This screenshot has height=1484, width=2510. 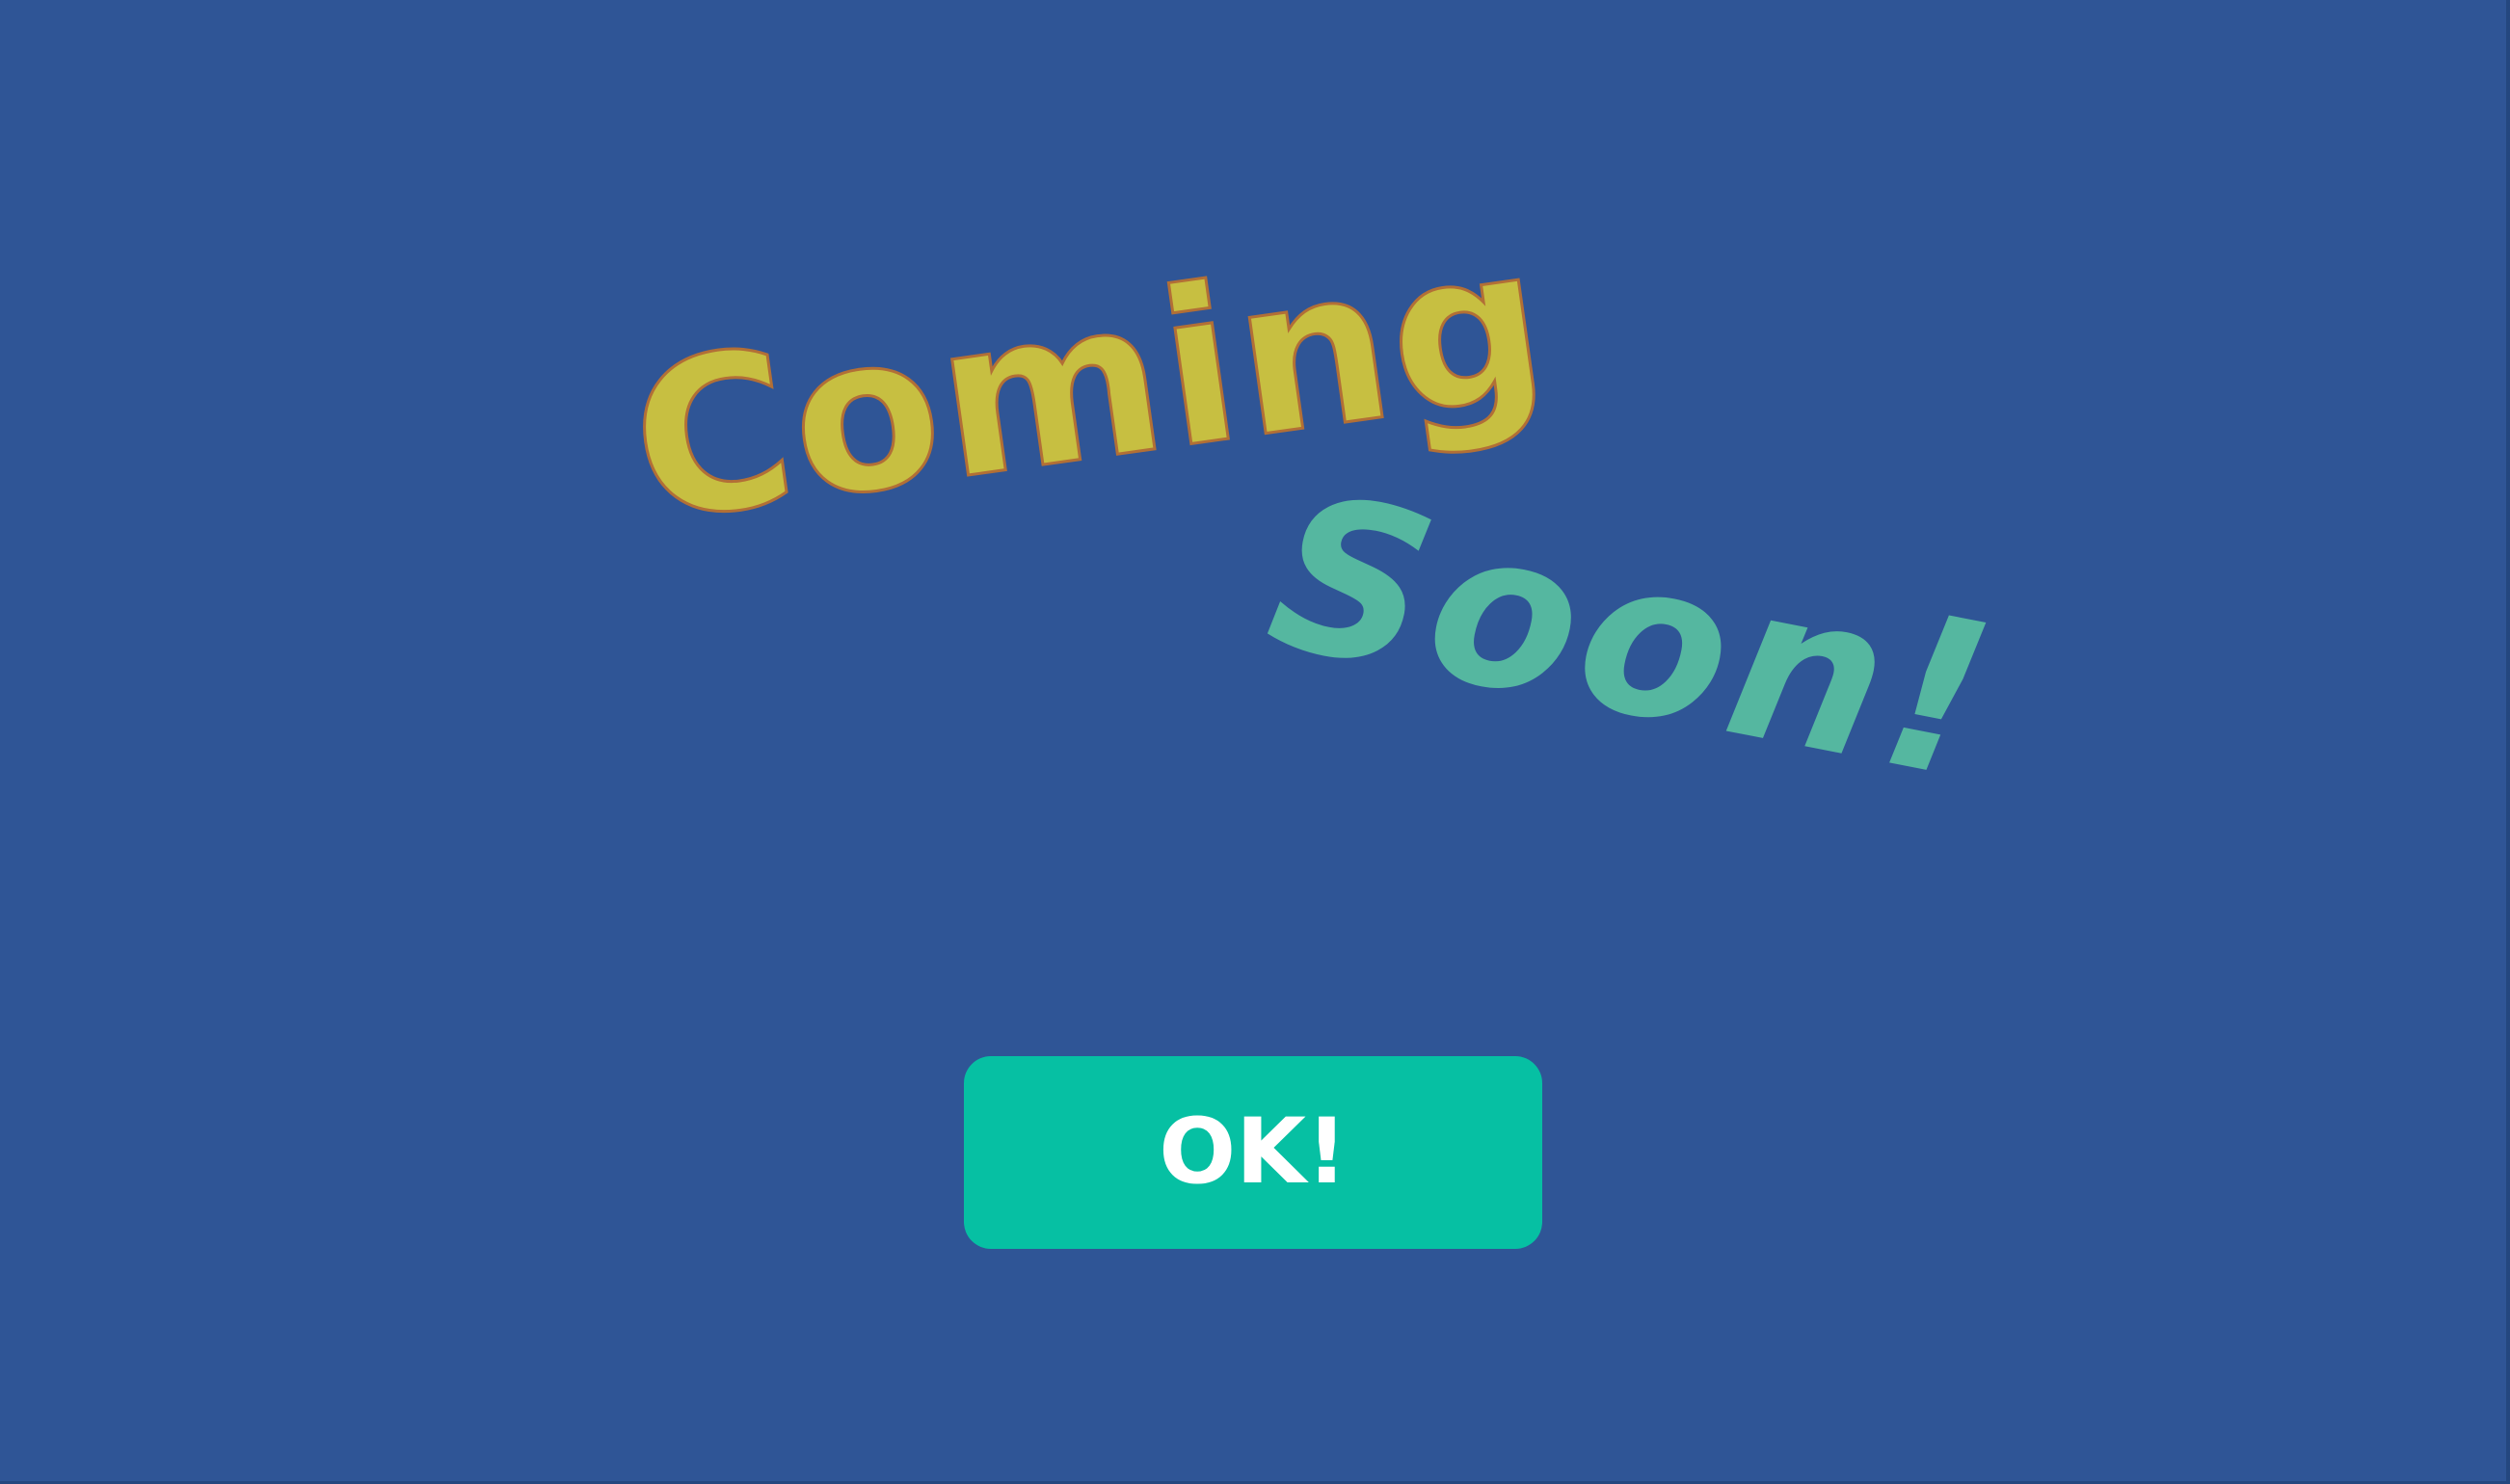 What do you see at coordinates (1634, 638) in the screenshot?
I see `headline-soon: Soon!` at bounding box center [1634, 638].